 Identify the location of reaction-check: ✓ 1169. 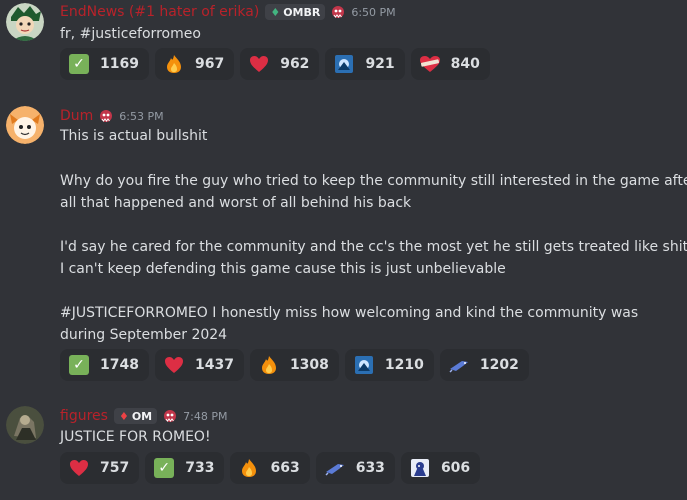
(104, 64).